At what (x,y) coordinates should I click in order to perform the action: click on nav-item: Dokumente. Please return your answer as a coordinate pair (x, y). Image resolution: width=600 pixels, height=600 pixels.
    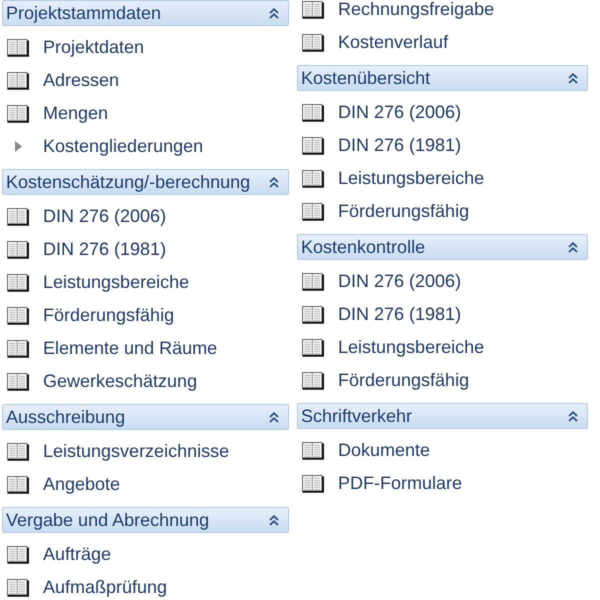
    Looking at the image, I should click on (442, 450).